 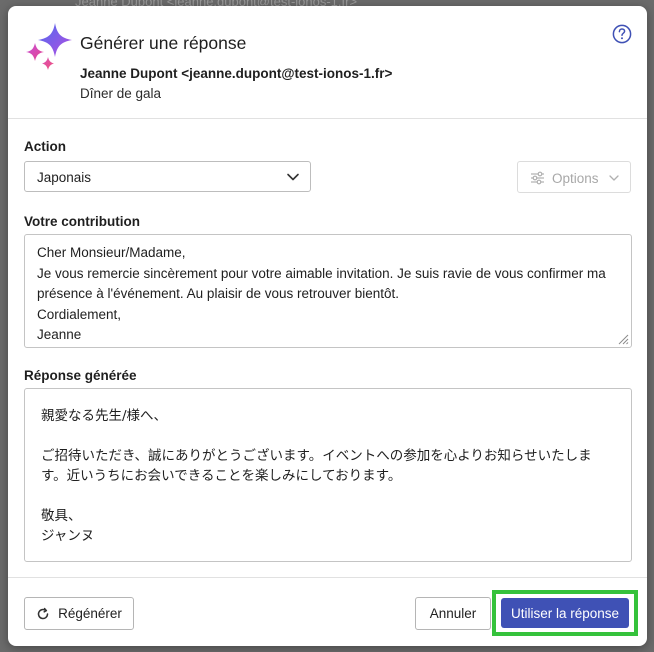 I want to click on generated-paragraph: 敬具、, so click(x=61, y=516).